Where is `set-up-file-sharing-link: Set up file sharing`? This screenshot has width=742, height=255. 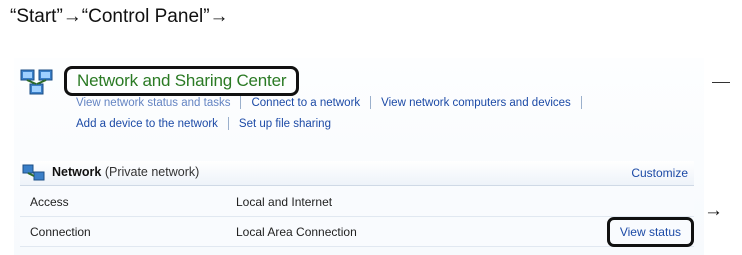 set-up-file-sharing-link: Set up file sharing is located at coordinates (285, 124).